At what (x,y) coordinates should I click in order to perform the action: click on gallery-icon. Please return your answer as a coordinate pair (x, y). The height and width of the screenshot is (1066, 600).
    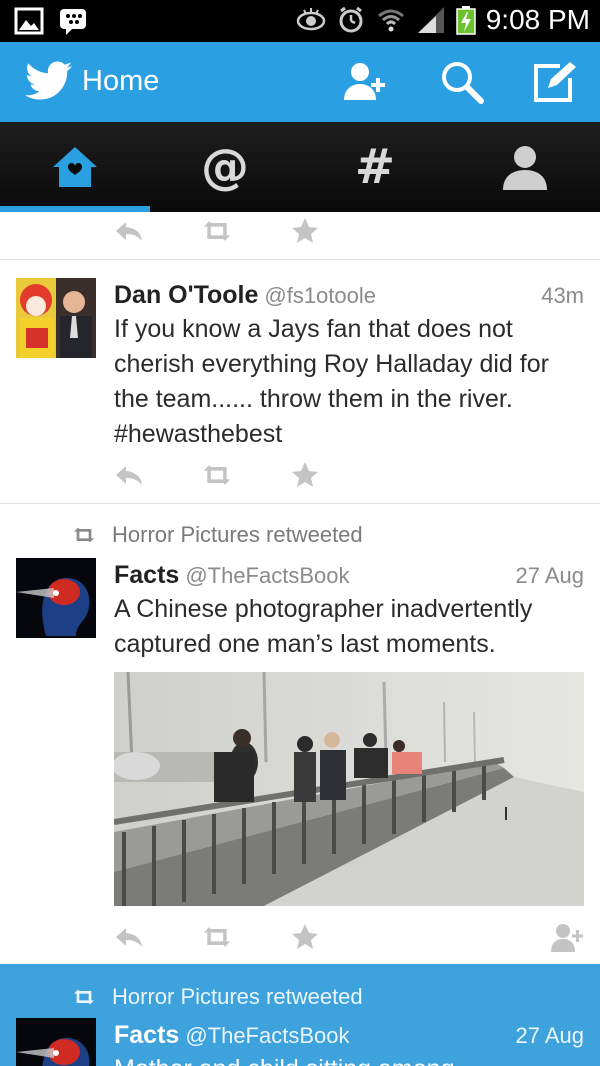
    Looking at the image, I should click on (29, 21).